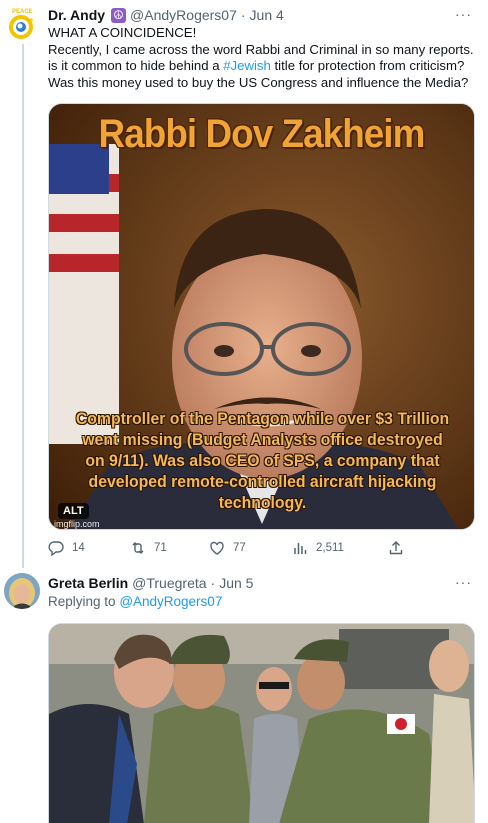 The width and height of the screenshot is (488, 823). I want to click on handle: @AndyRogers07, so click(183, 15).